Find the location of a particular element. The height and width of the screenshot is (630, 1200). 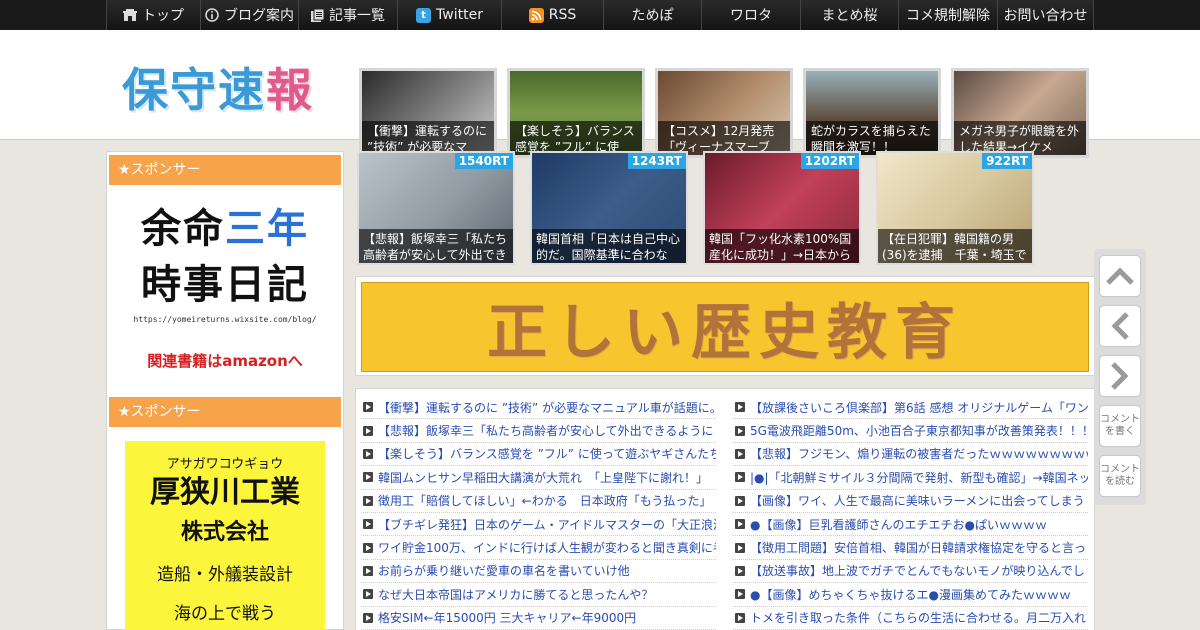

nav-item-article-list: 記事一覧 is located at coordinates (348, 15).